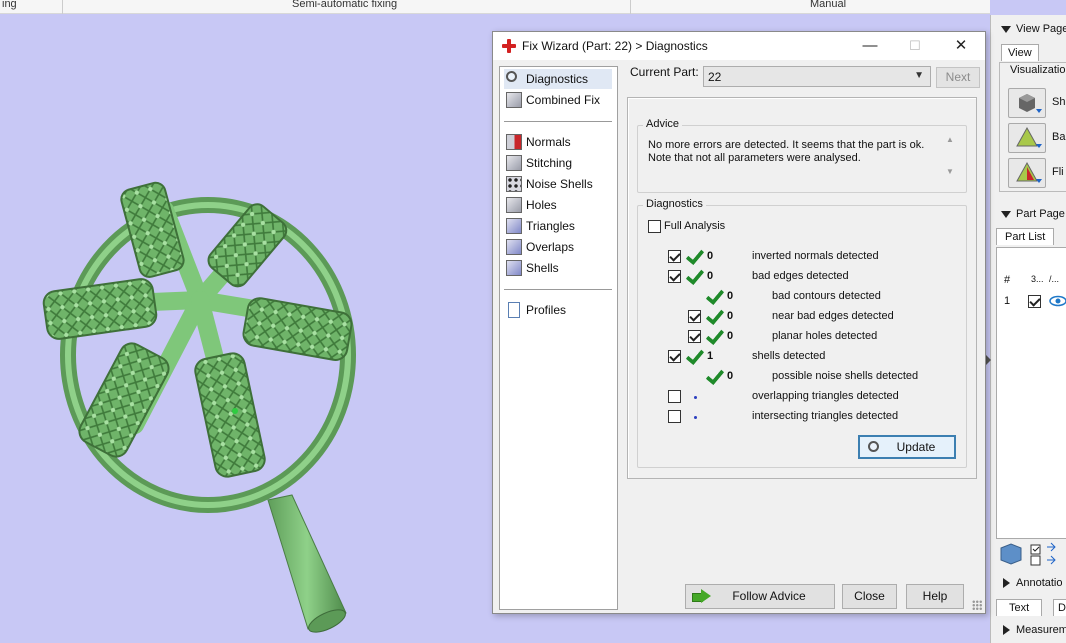  What do you see at coordinates (961, 46) in the screenshot?
I see `close-window-button: ✕` at bounding box center [961, 46].